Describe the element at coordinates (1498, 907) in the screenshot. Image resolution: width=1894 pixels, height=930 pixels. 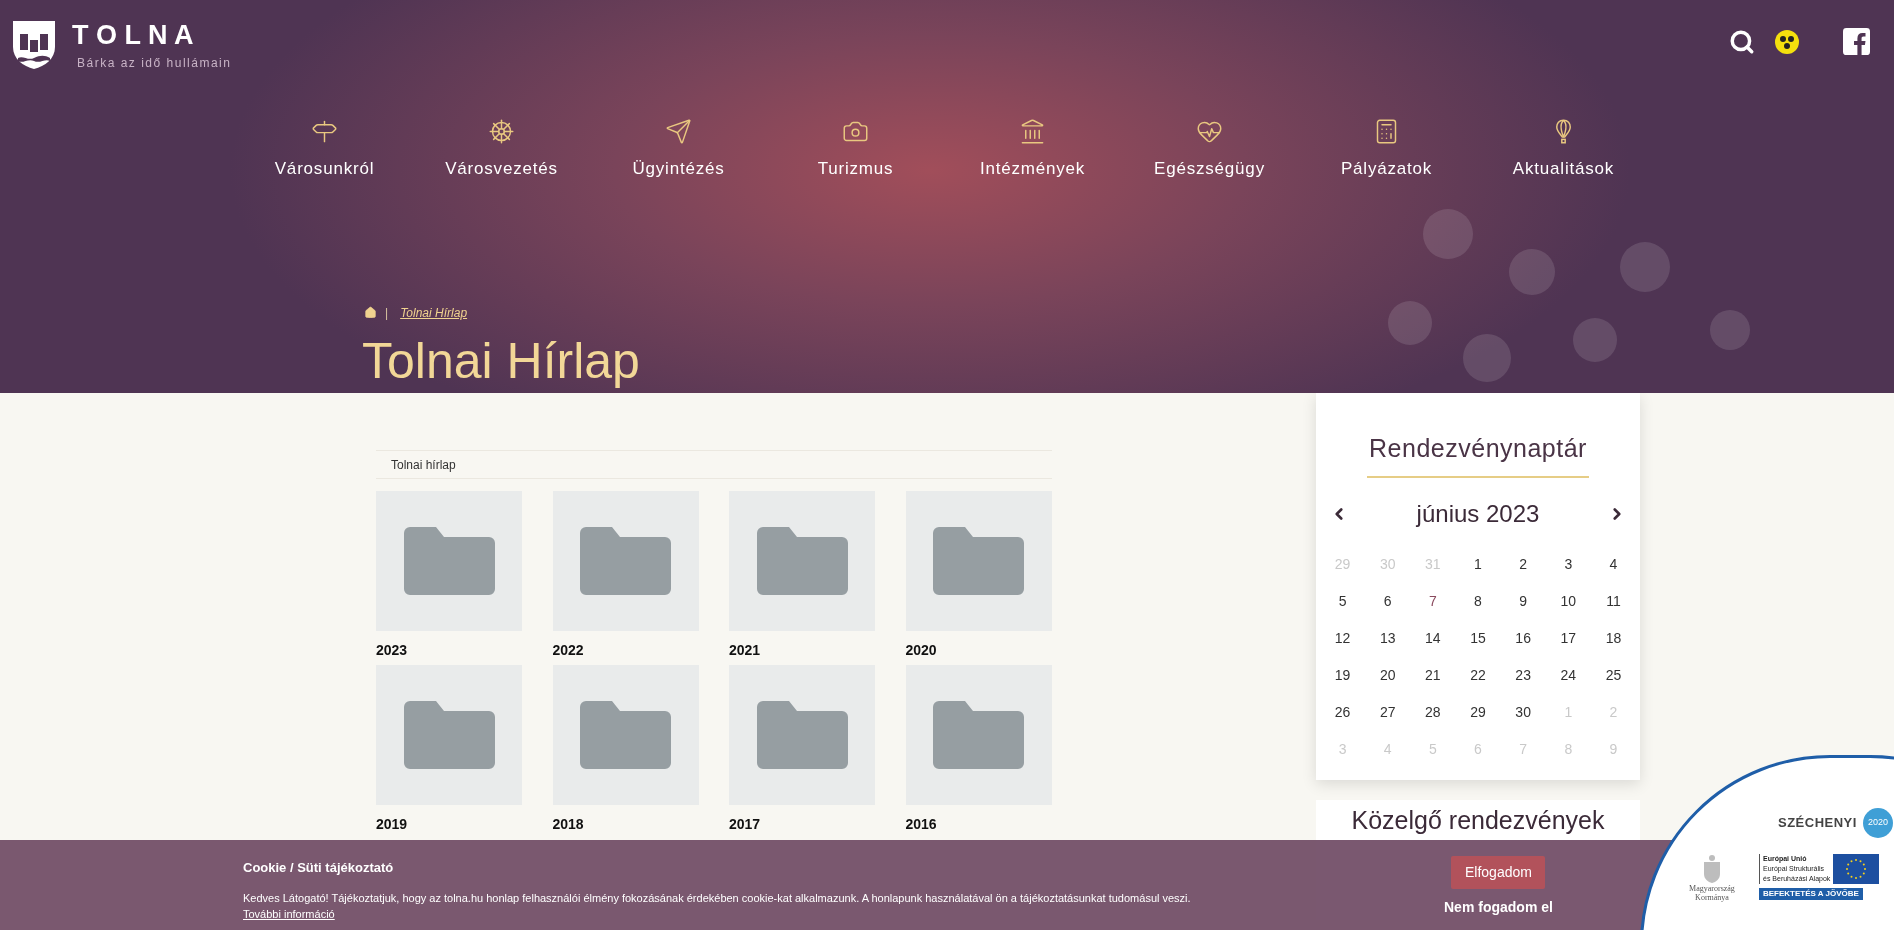
I see `decline-button: Nem fogadom el` at that location.